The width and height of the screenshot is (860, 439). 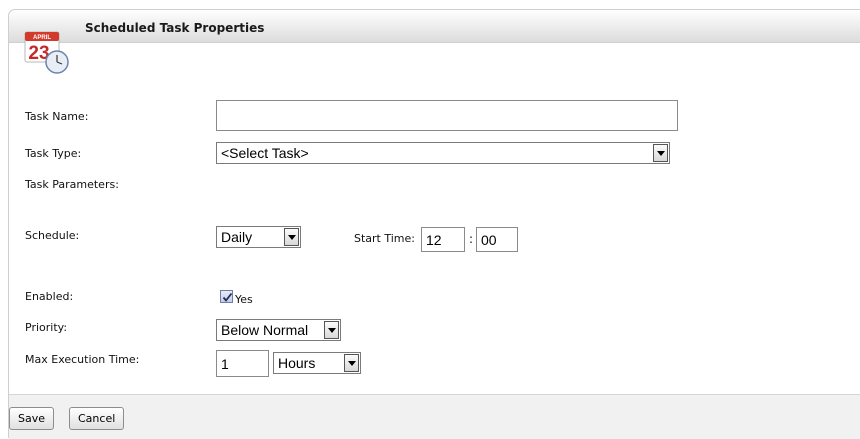 What do you see at coordinates (53, 153) in the screenshot?
I see `task-type-label: Task Type:` at bounding box center [53, 153].